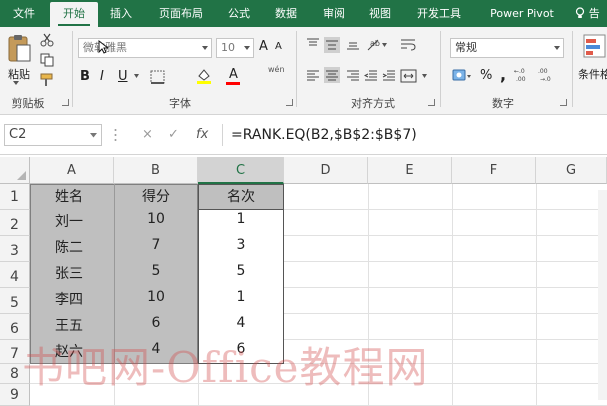 The width and height of the screenshot is (607, 406). Describe the element at coordinates (408, 45) in the screenshot. I see `wrap-text-icon` at that location.